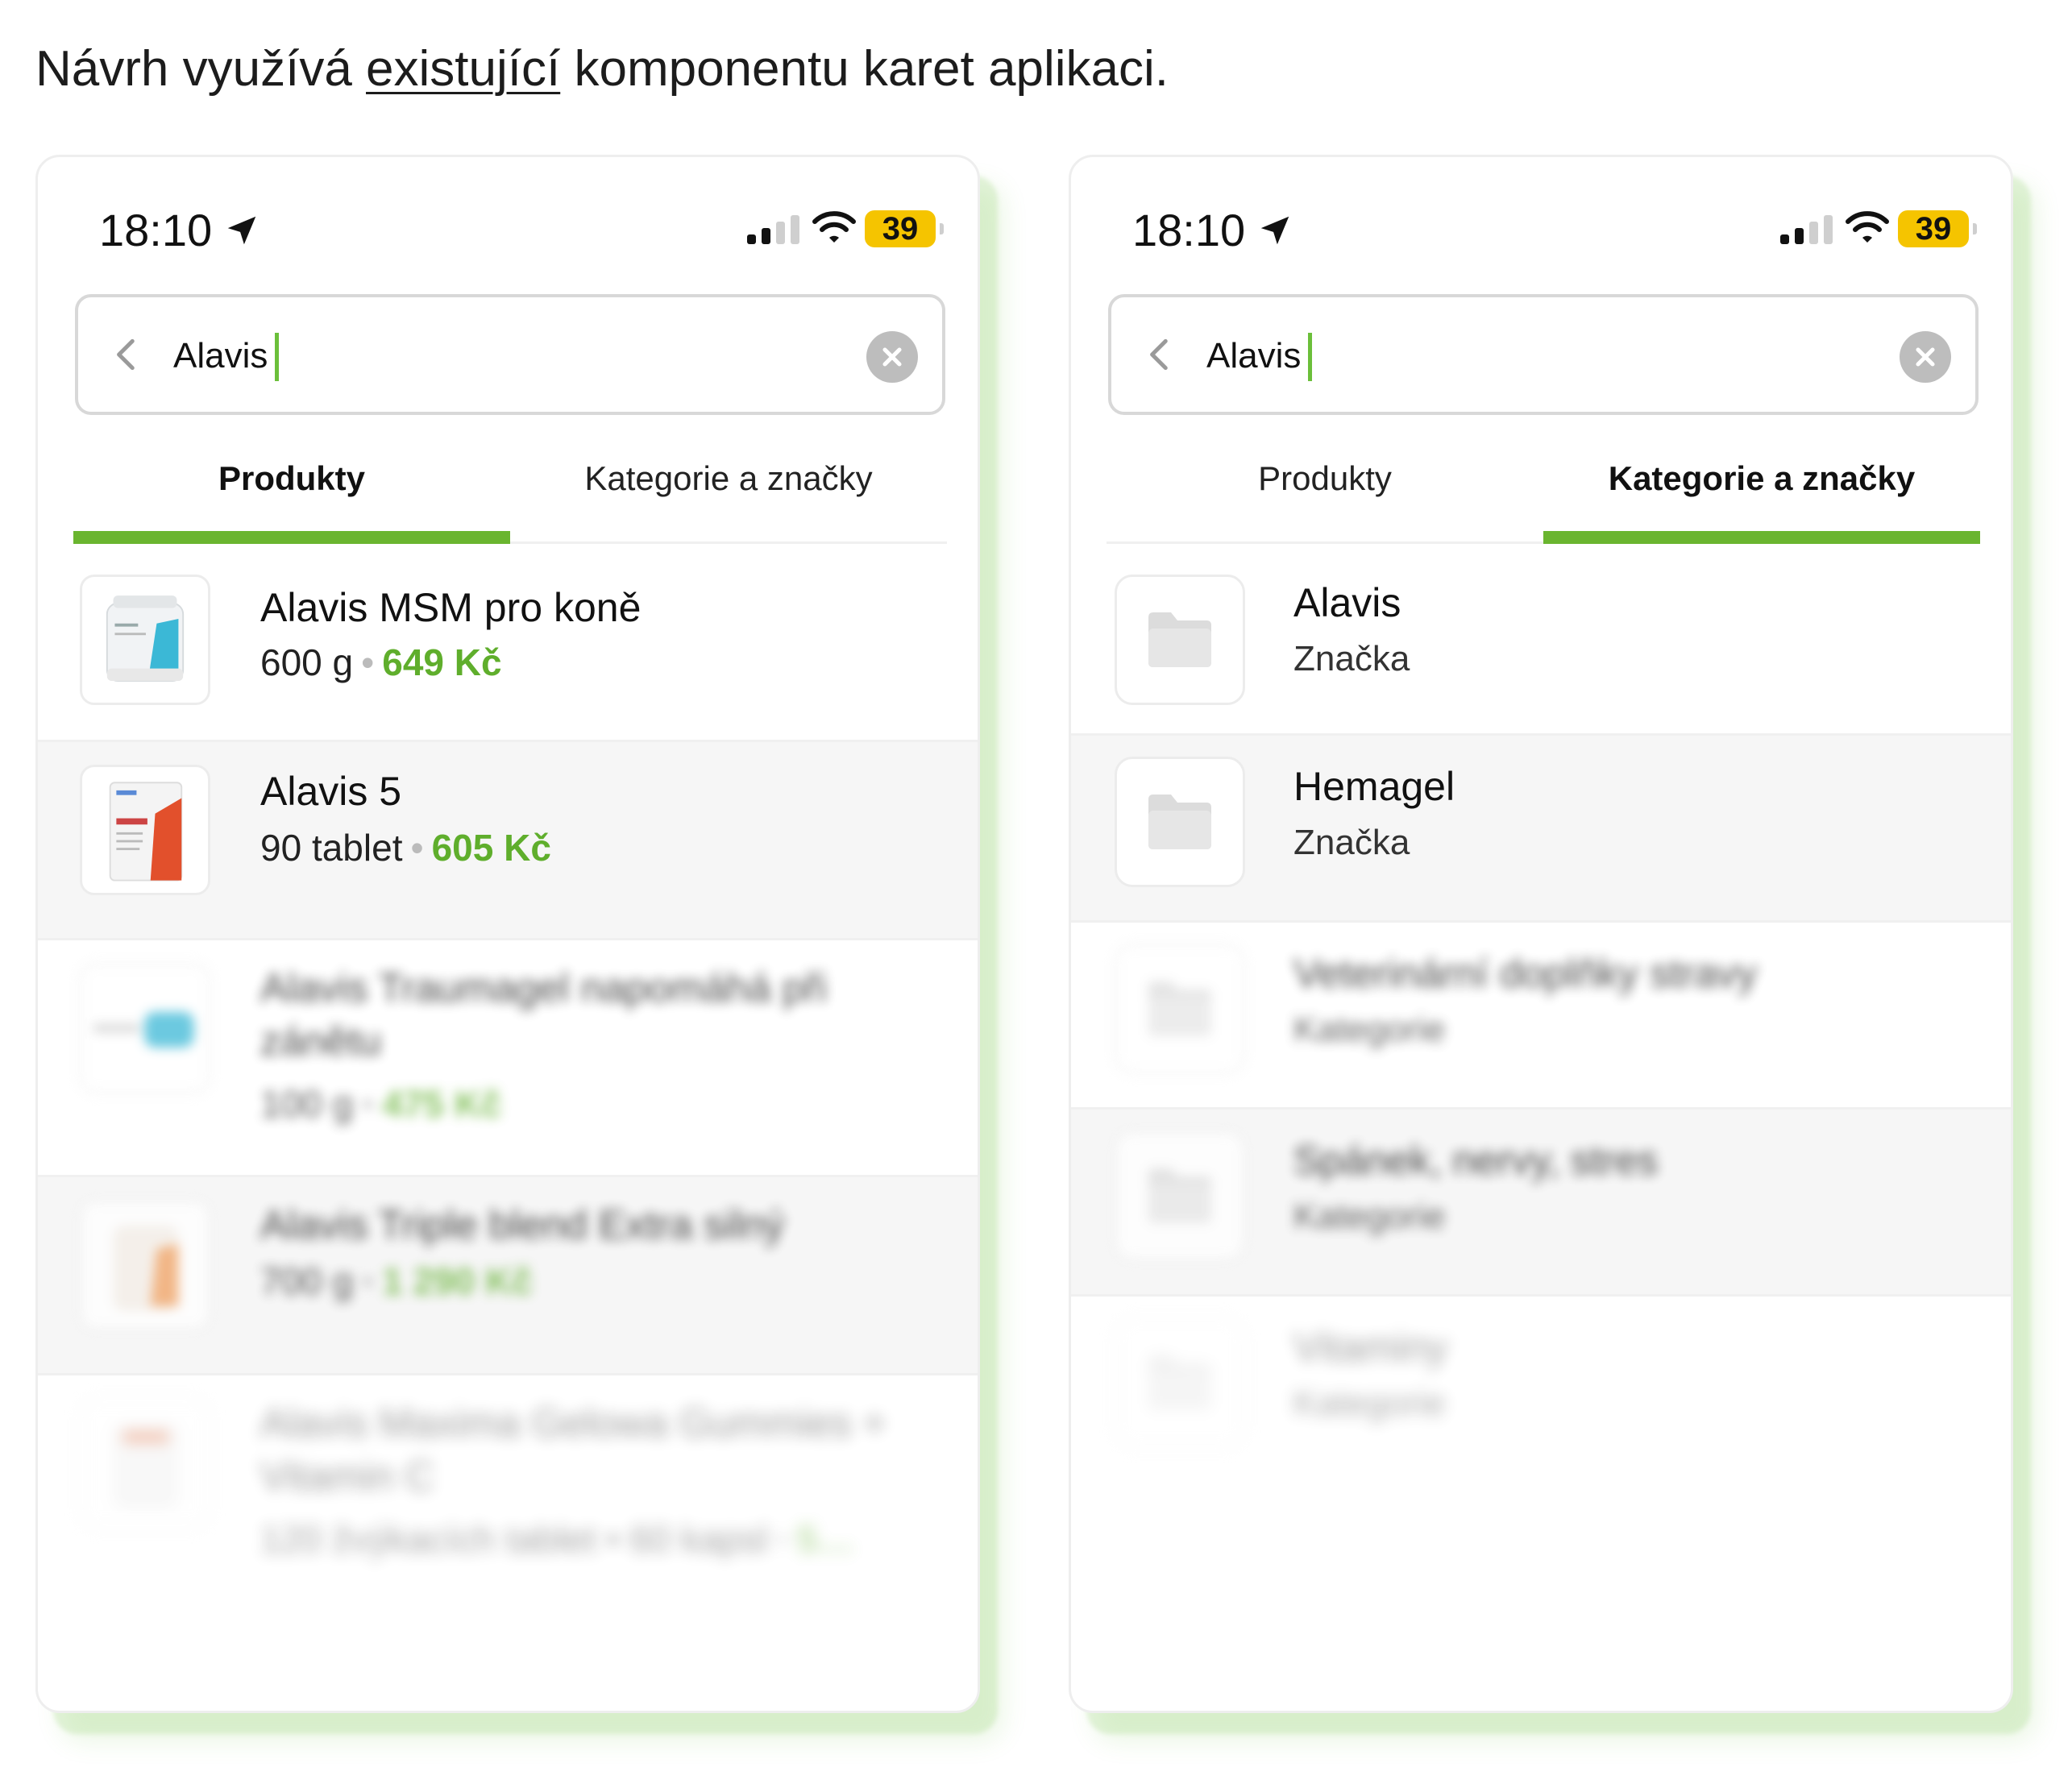 The height and width of the screenshot is (1784, 2072). What do you see at coordinates (573, 1449) in the screenshot?
I see `product-name: Alavis Maxima Gelowa Gummies + Vitamin C` at bounding box center [573, 1449].